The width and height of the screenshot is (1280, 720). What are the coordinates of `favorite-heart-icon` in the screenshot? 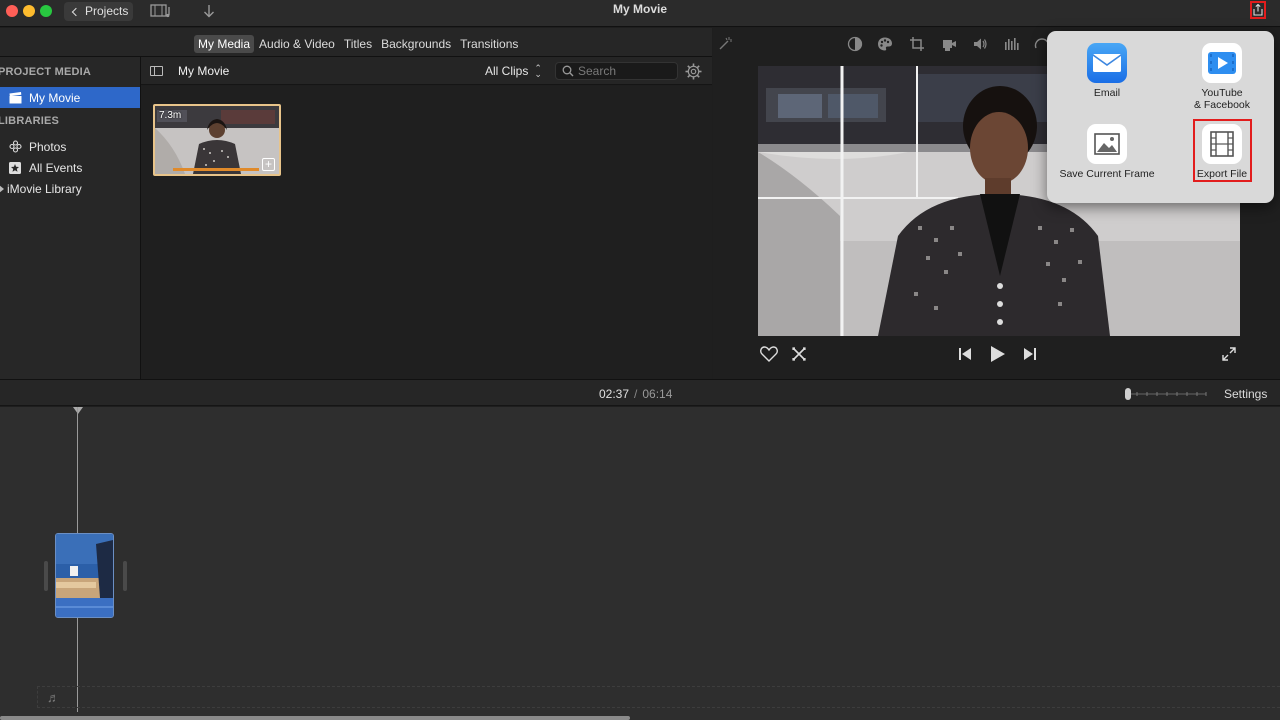 It's located at (769, 354).